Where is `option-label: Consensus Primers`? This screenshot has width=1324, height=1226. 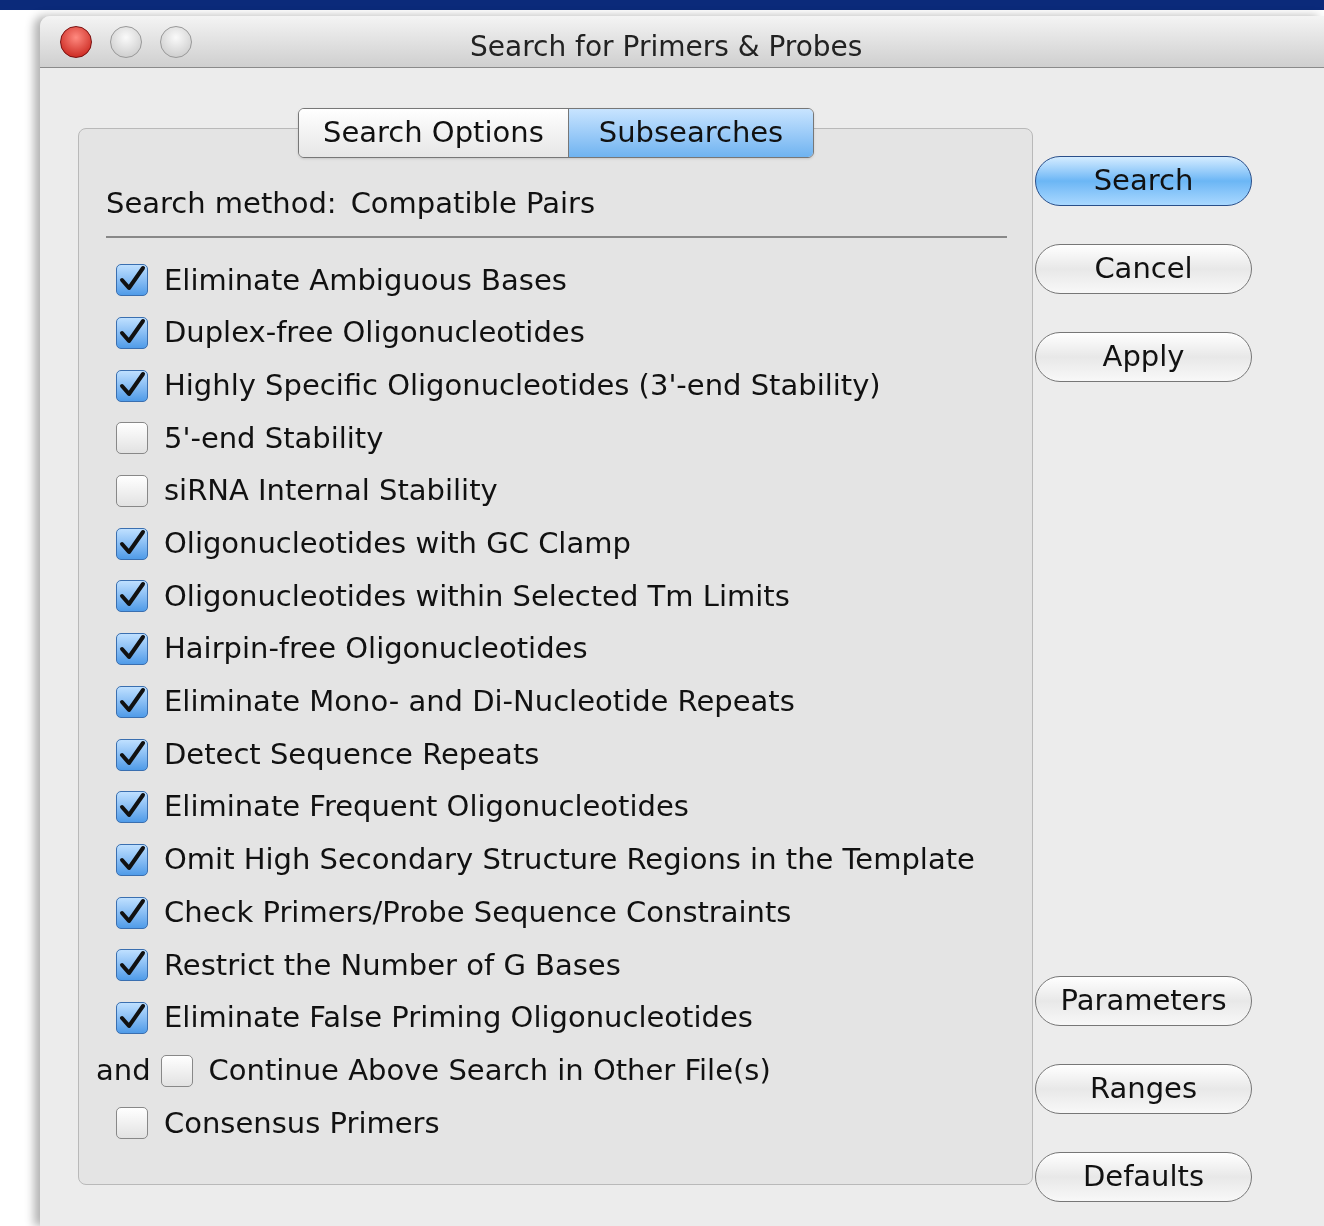 option-label: Consensus Primers is located at coordinates (302, 1123).